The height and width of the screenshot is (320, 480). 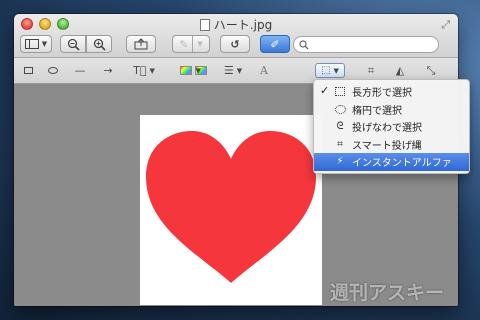 I want to click on text-box-icon: T⃞, so click(x=140, y=70).